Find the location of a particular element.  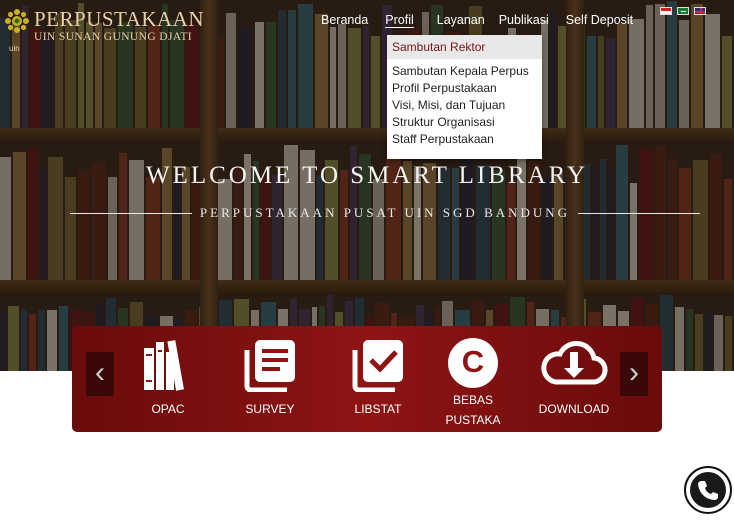

copyright-icon: C is located at coordinates (473, 363).